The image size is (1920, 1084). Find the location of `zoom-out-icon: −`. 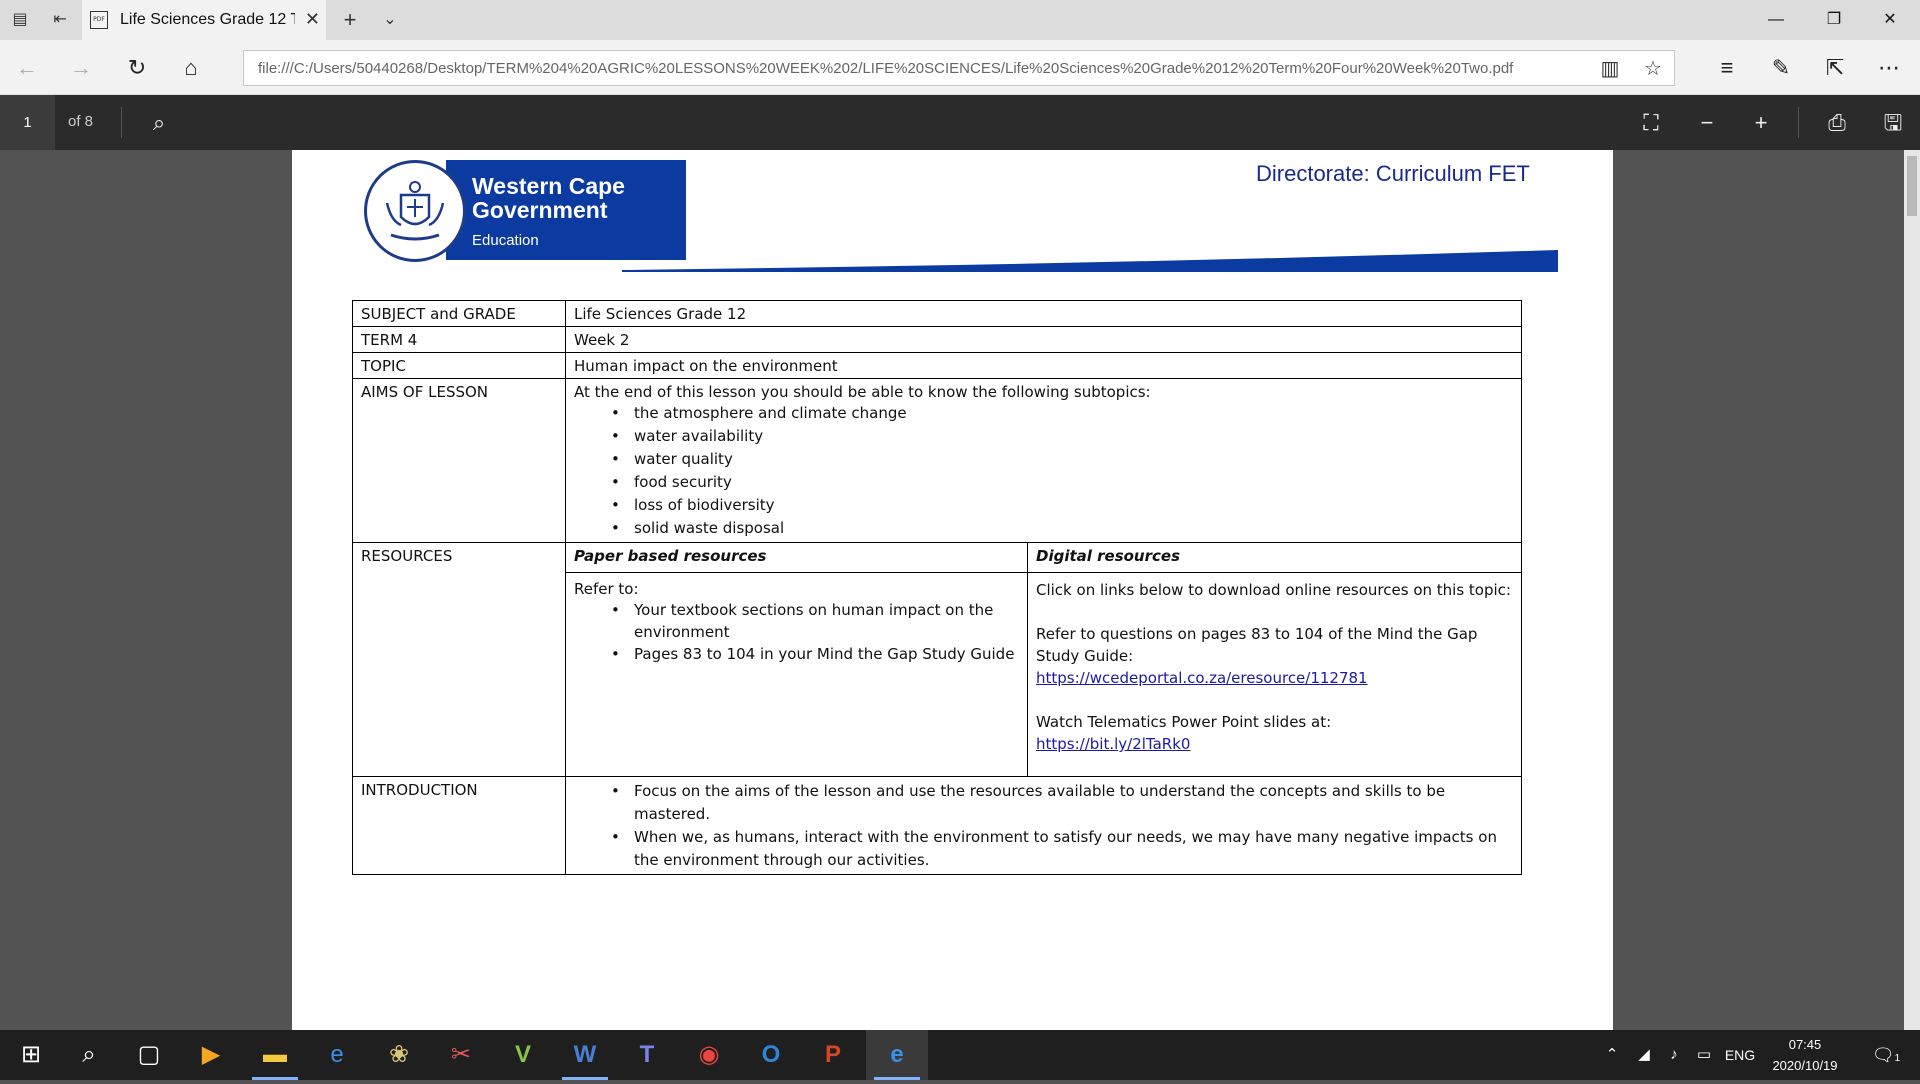

zoom-out-icon: − is located at coordinates (1707, 123).